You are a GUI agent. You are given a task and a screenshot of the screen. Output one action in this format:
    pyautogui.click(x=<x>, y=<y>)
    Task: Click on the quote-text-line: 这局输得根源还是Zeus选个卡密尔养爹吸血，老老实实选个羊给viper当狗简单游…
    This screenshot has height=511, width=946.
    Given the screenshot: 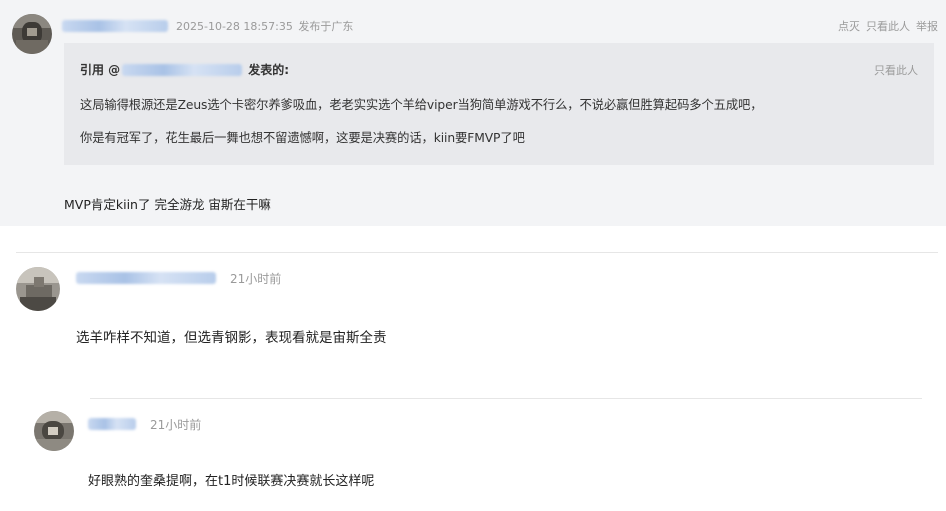 What is the action you would take?
    pyautogui.click(x=421, y=105)
    